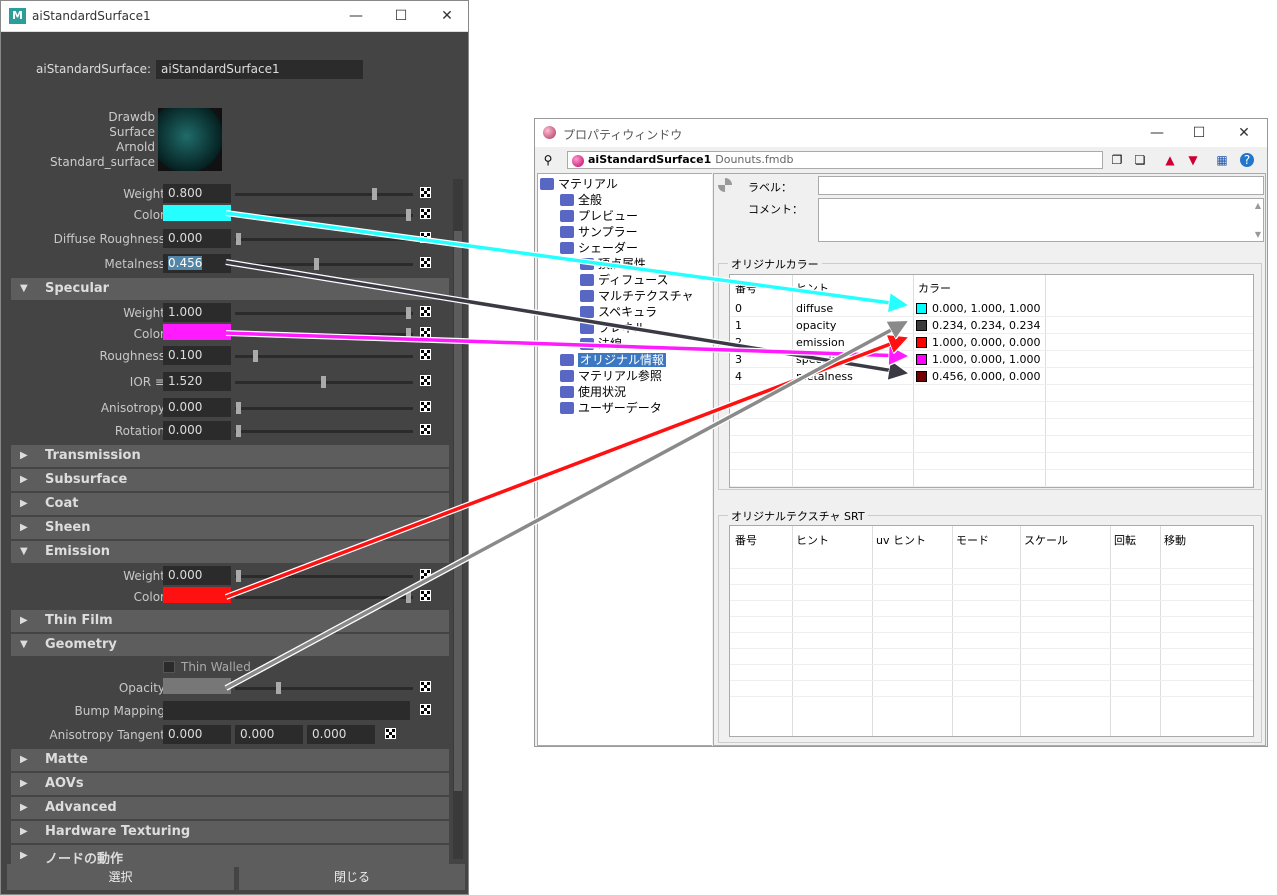 This screenshot has height=895, width=1277. I want to click on tangent-x-field: 0.000, so click(197, 734).